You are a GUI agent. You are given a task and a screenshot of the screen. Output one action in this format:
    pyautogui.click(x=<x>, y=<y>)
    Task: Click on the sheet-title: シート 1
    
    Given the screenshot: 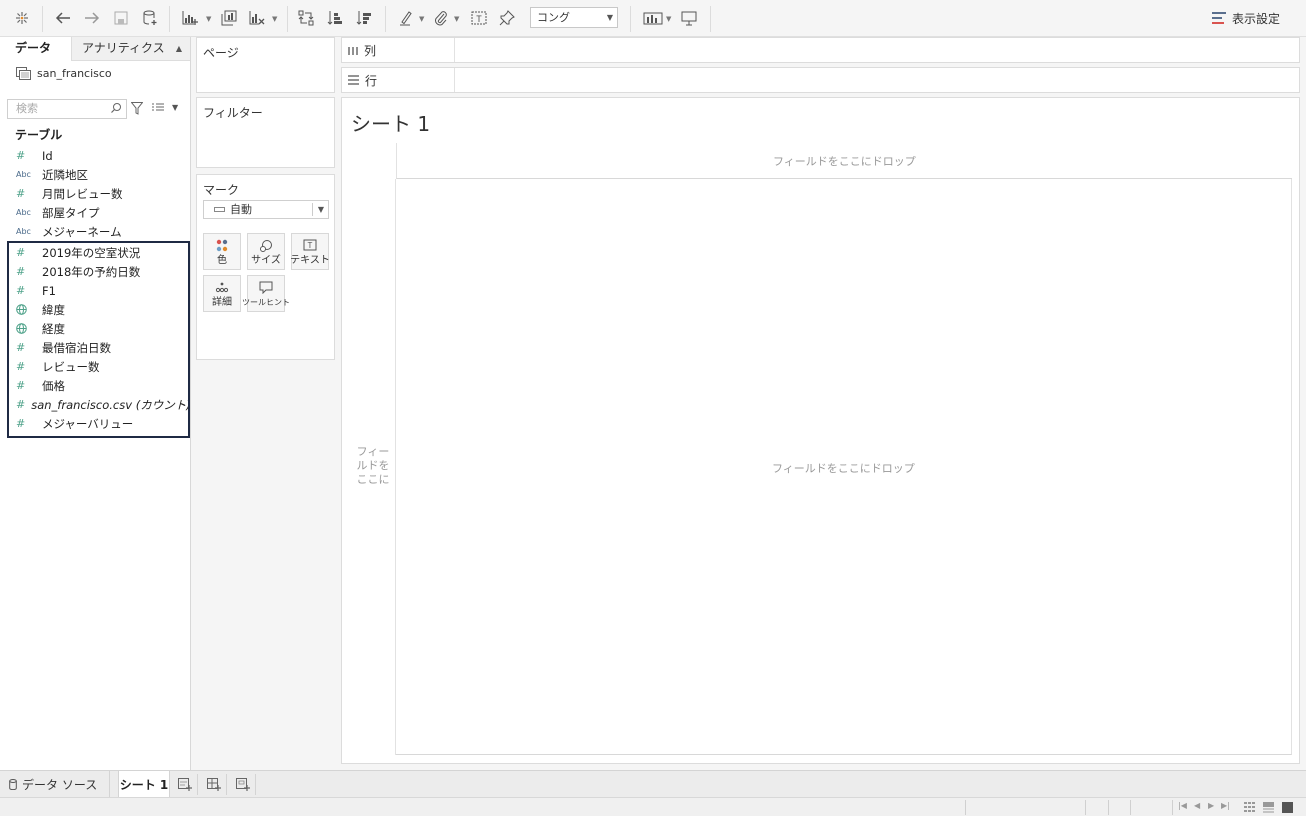 What is the action you would take?
    pyautogui.click(x=390, y=122)
    